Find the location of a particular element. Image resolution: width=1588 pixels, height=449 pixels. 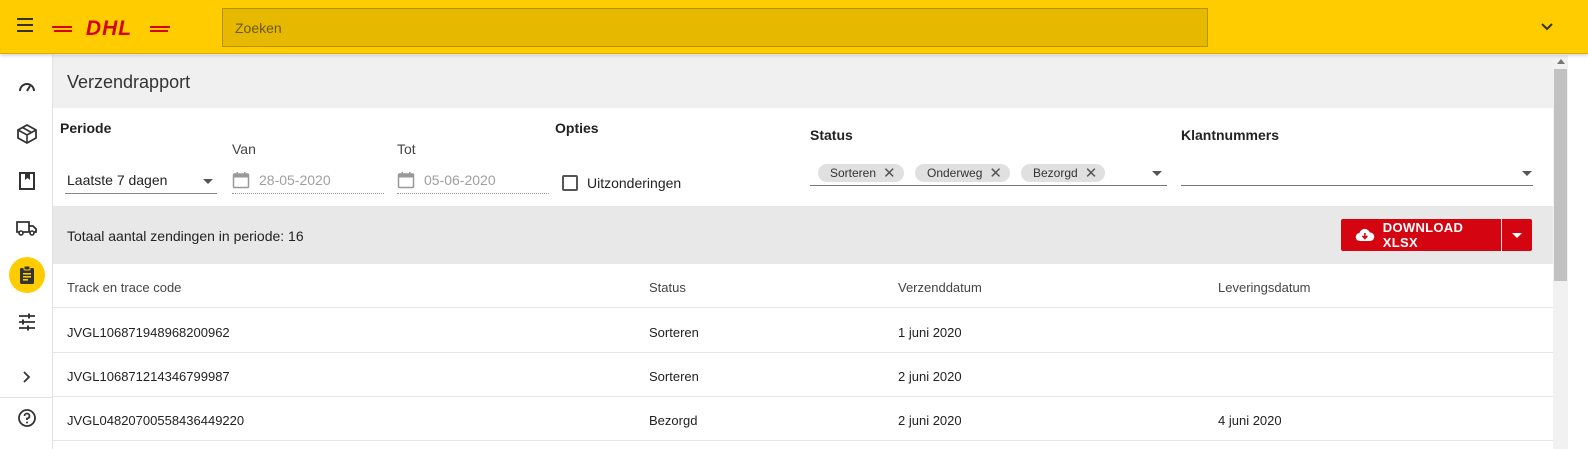

download-label: DOWNLOAD XLSX is located at coordinates (1423, 235).